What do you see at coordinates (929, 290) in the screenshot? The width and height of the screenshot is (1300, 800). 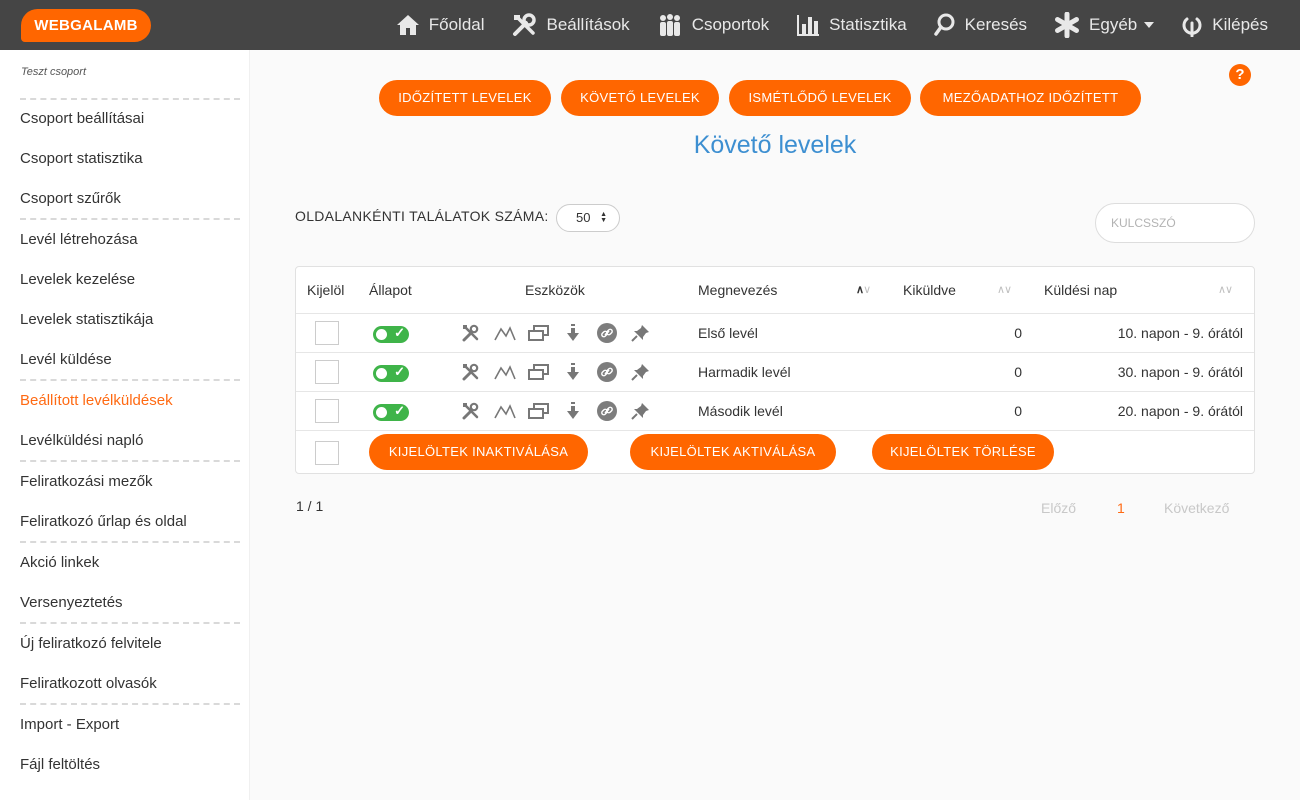 I see `column-header-sent: Kiküldve` at bounding box center [929, 290].